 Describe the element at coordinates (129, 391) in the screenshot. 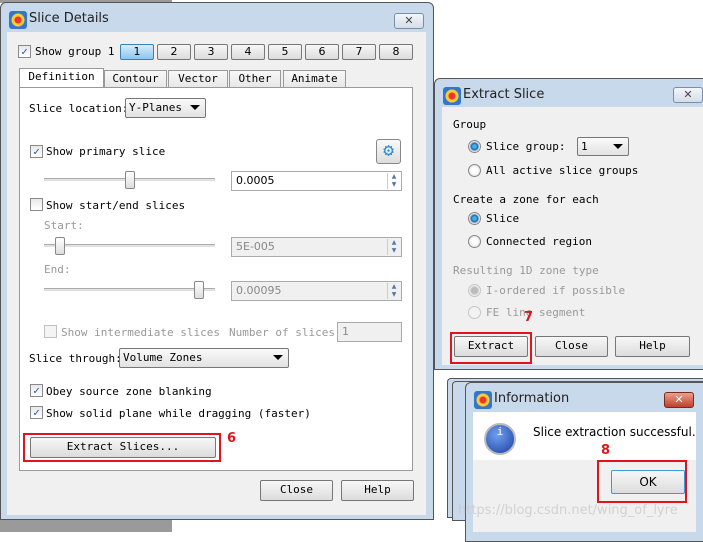

I see `obey-blanking-label: Obey source zone blanking` at that location.